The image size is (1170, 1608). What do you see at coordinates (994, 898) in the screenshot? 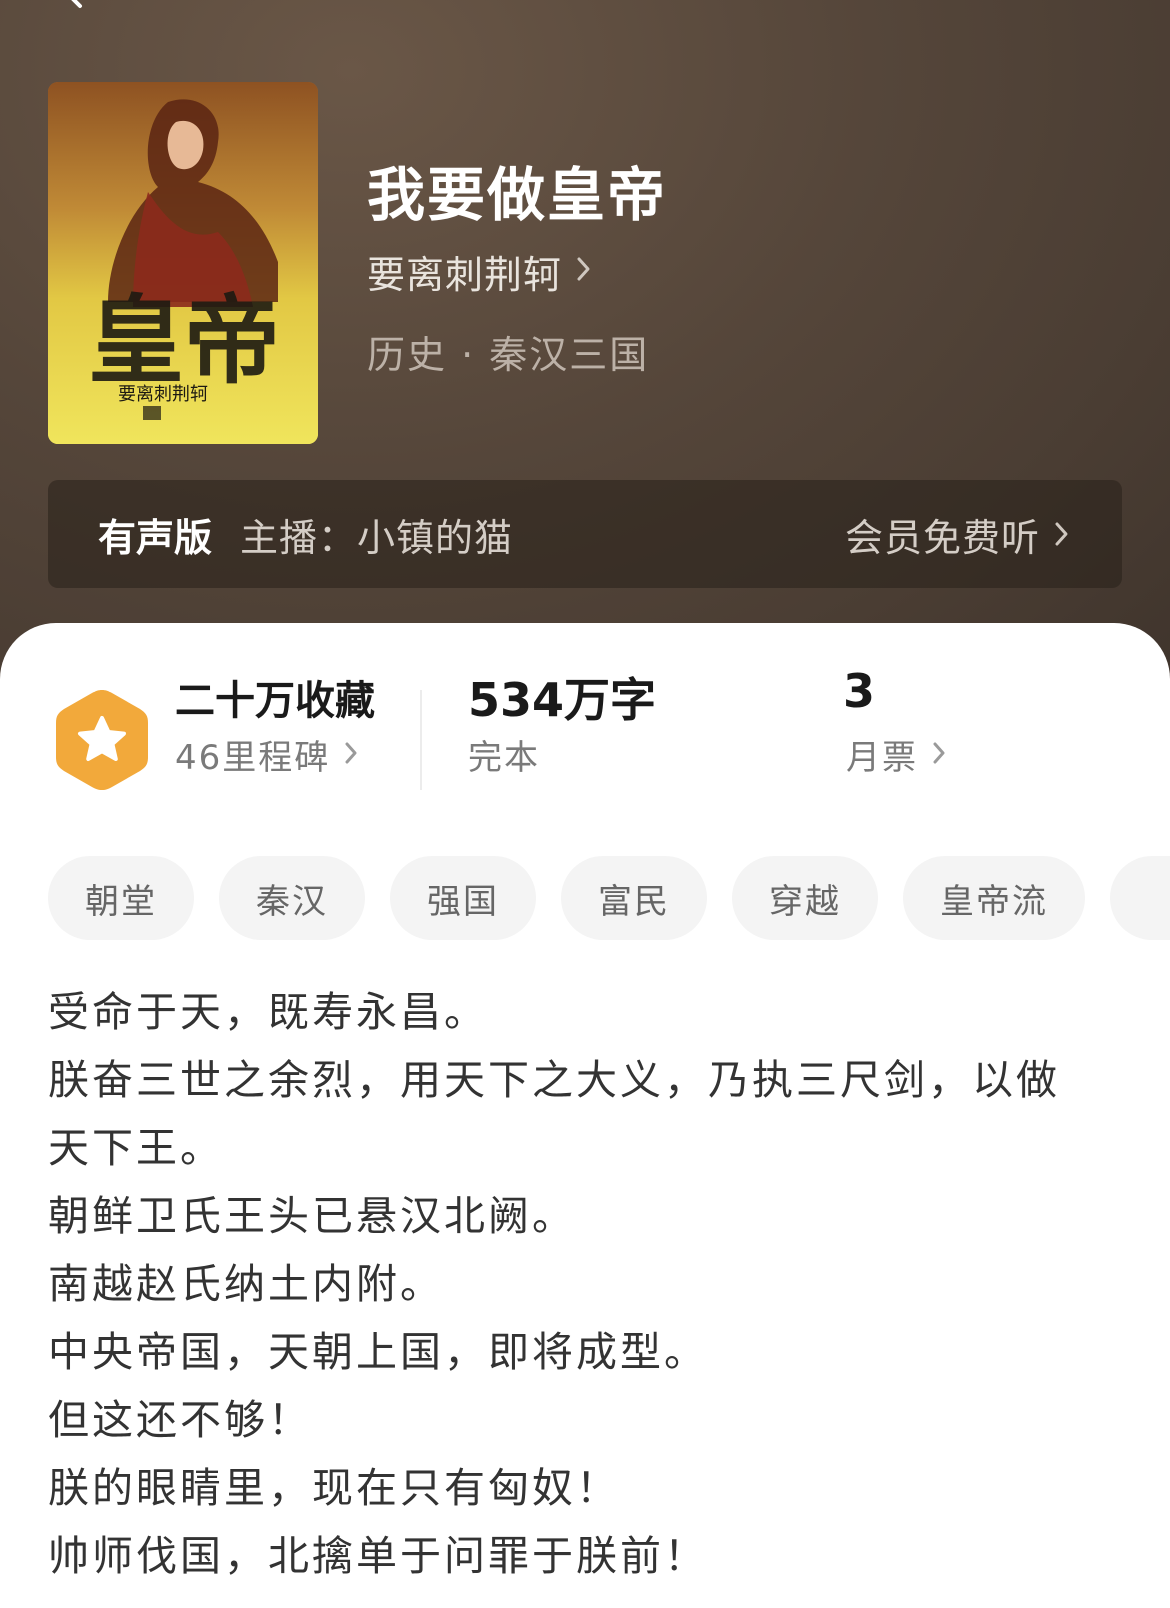
I see `tag-chip: 皇帝流` at bounding box center [994, 898].